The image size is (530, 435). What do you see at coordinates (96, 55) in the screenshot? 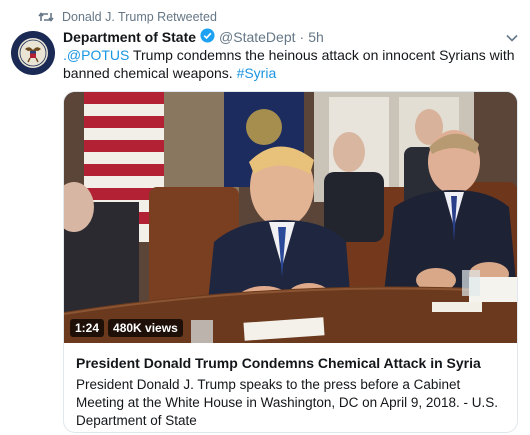
I see `mention-link: .@POTUS` at bounding box center [96, 55].